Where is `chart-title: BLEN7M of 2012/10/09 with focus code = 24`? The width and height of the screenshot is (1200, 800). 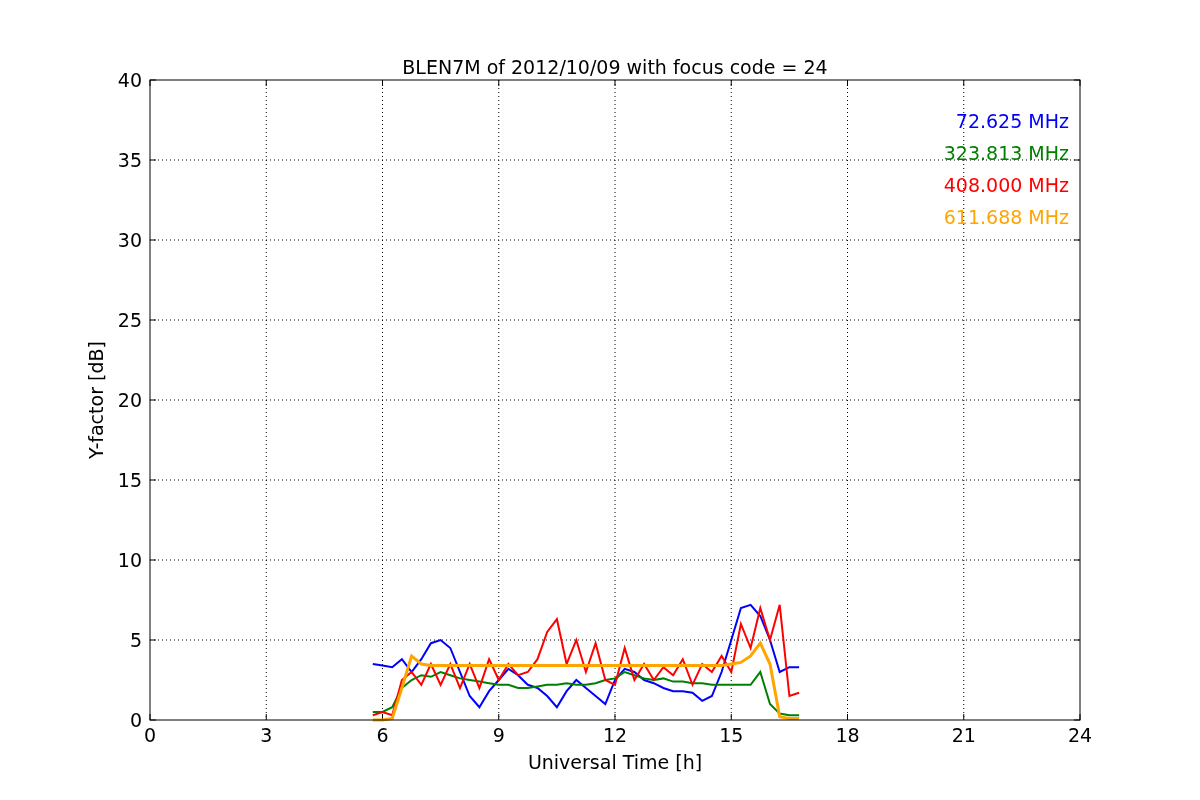 chart-title: BLEN7M of 2012/10/09 with focus code = 24 is located at coordinates (615, 67).